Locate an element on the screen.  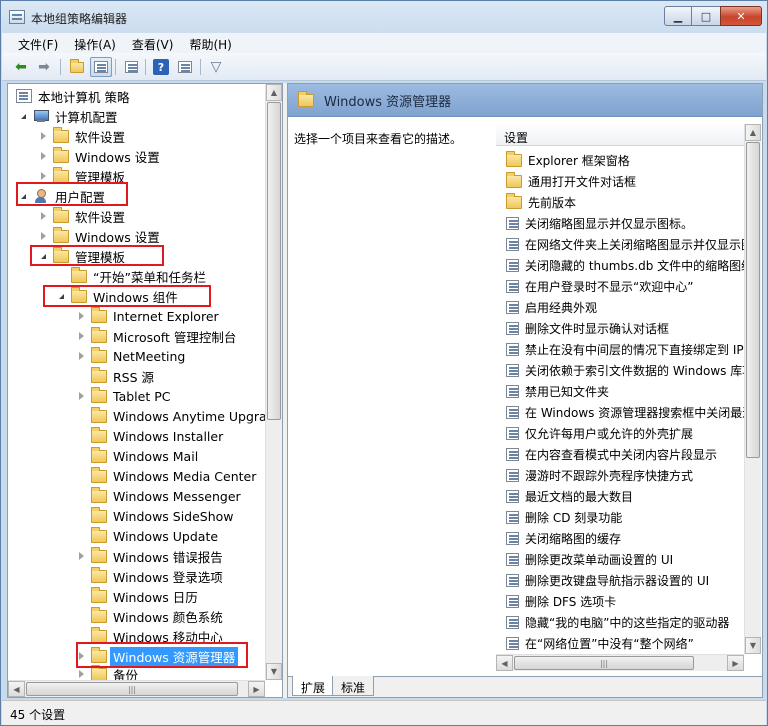
tree-item-uc-software: 软件设置 is located at coordinates (81, 216).